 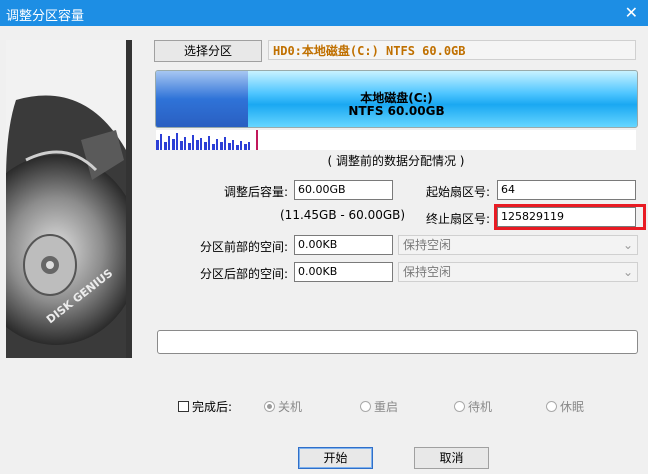 What do you see at coordinates (566, 190) in the screenshot?
I see `start-sector-input: 64` at bounding box center [566, 190].